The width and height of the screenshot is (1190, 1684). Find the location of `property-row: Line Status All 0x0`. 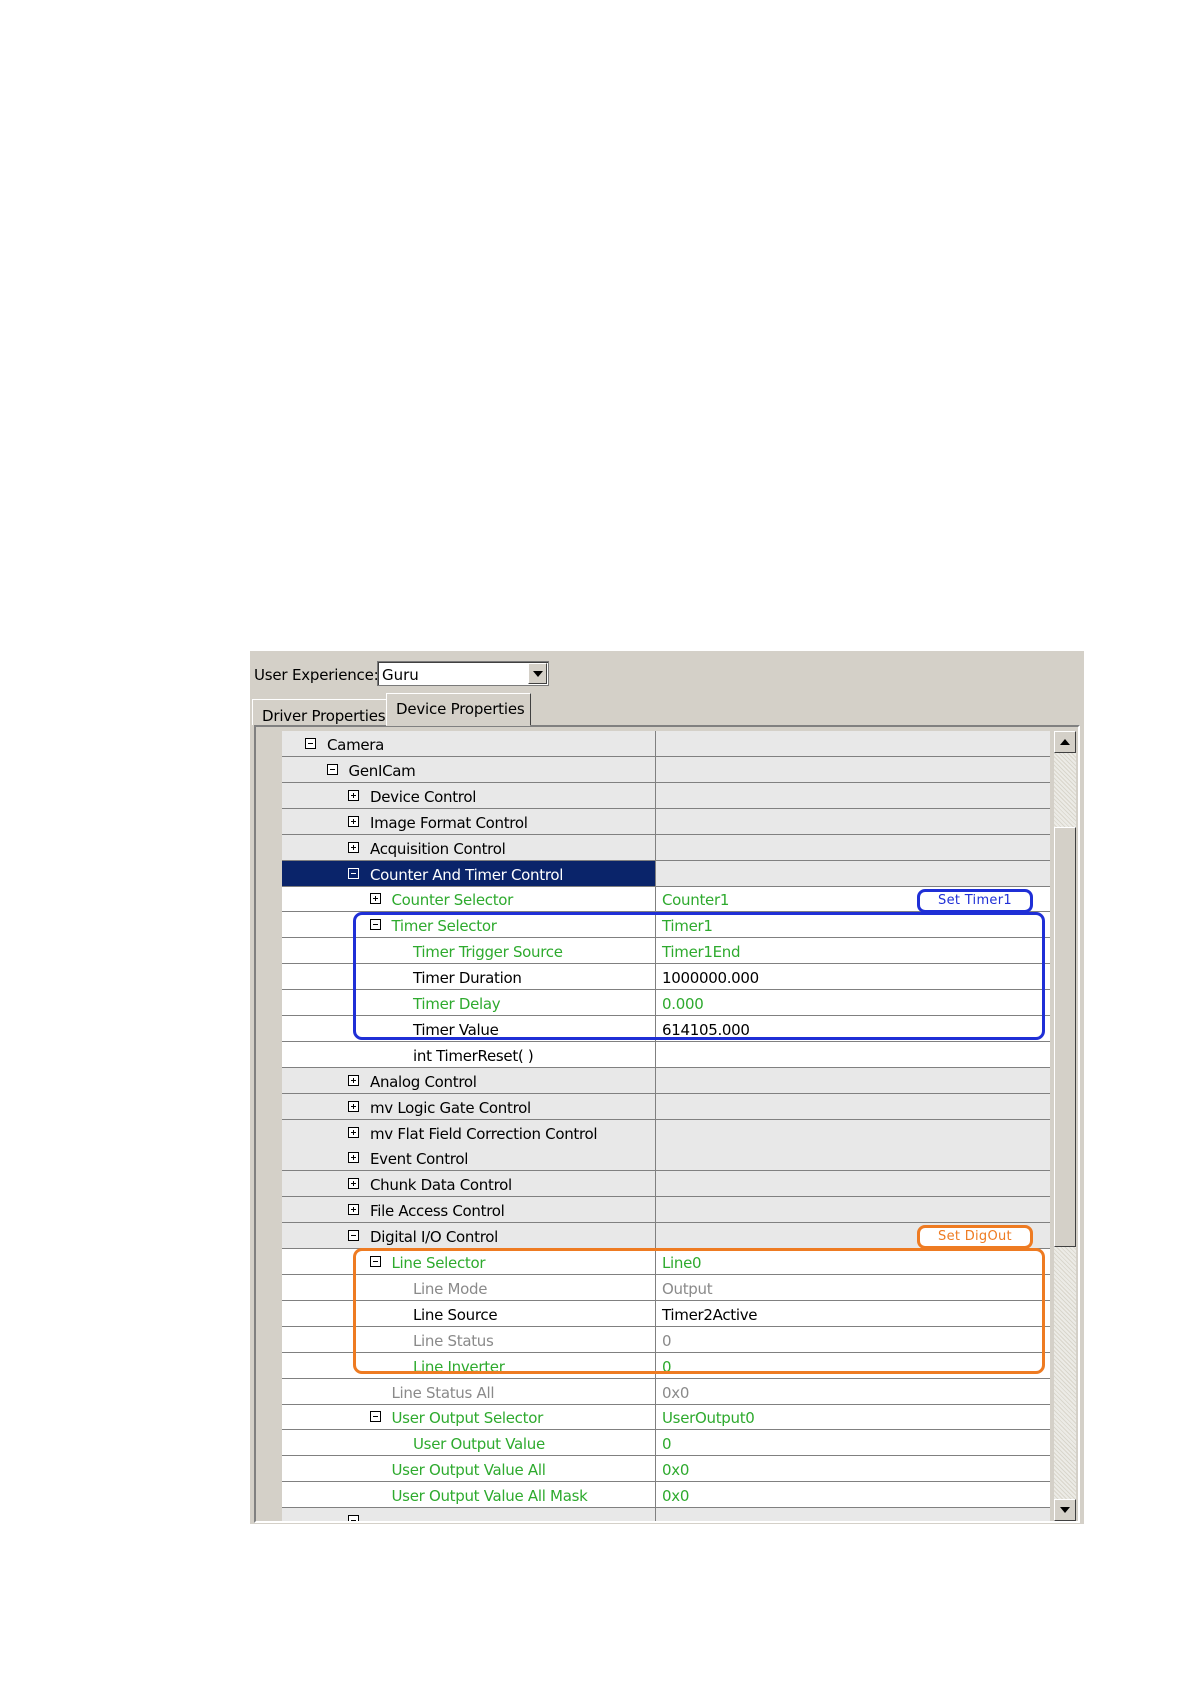

property-row: Line Status All 0x0 is located at coordinates (666, 1391).